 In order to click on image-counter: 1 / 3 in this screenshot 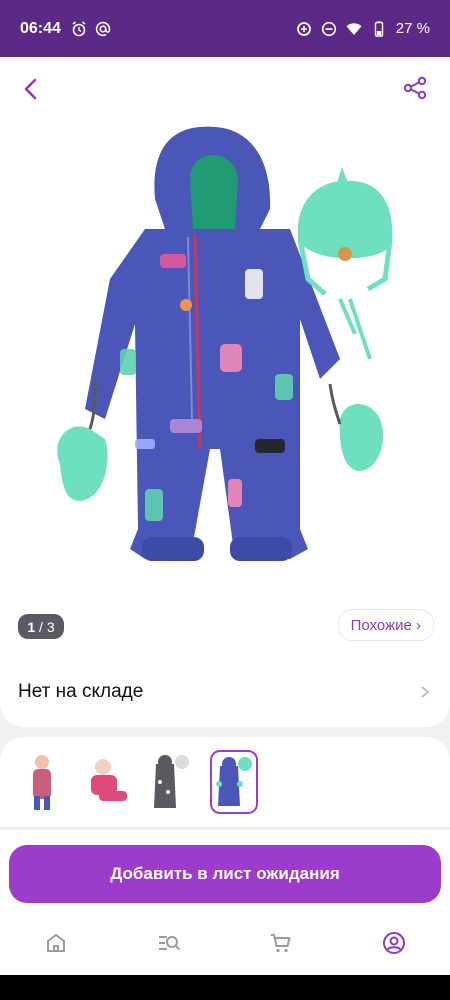, I will do `click(41, 626)`.